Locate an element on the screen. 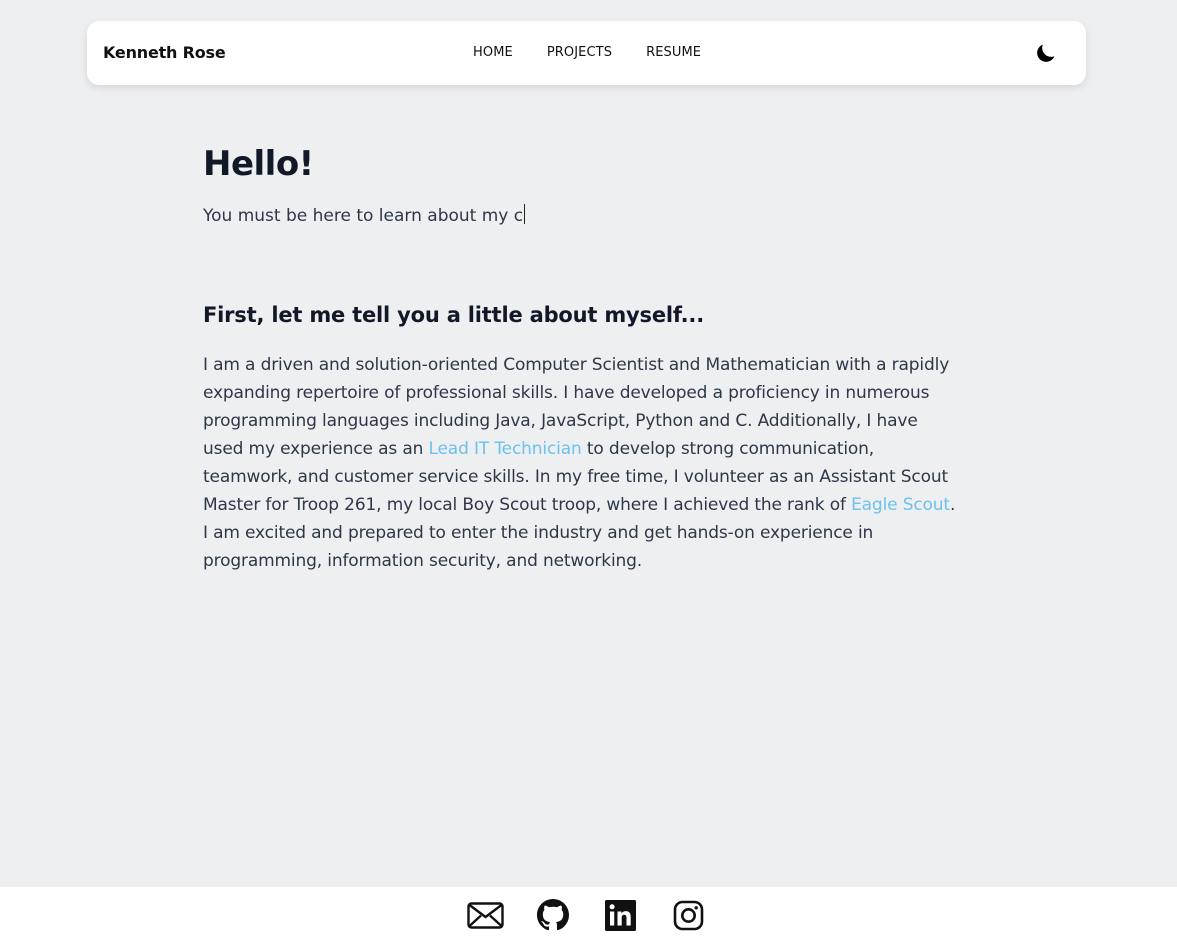  nav-links: HOME PROJECTS RESUME is located at coordinates (587, 52).